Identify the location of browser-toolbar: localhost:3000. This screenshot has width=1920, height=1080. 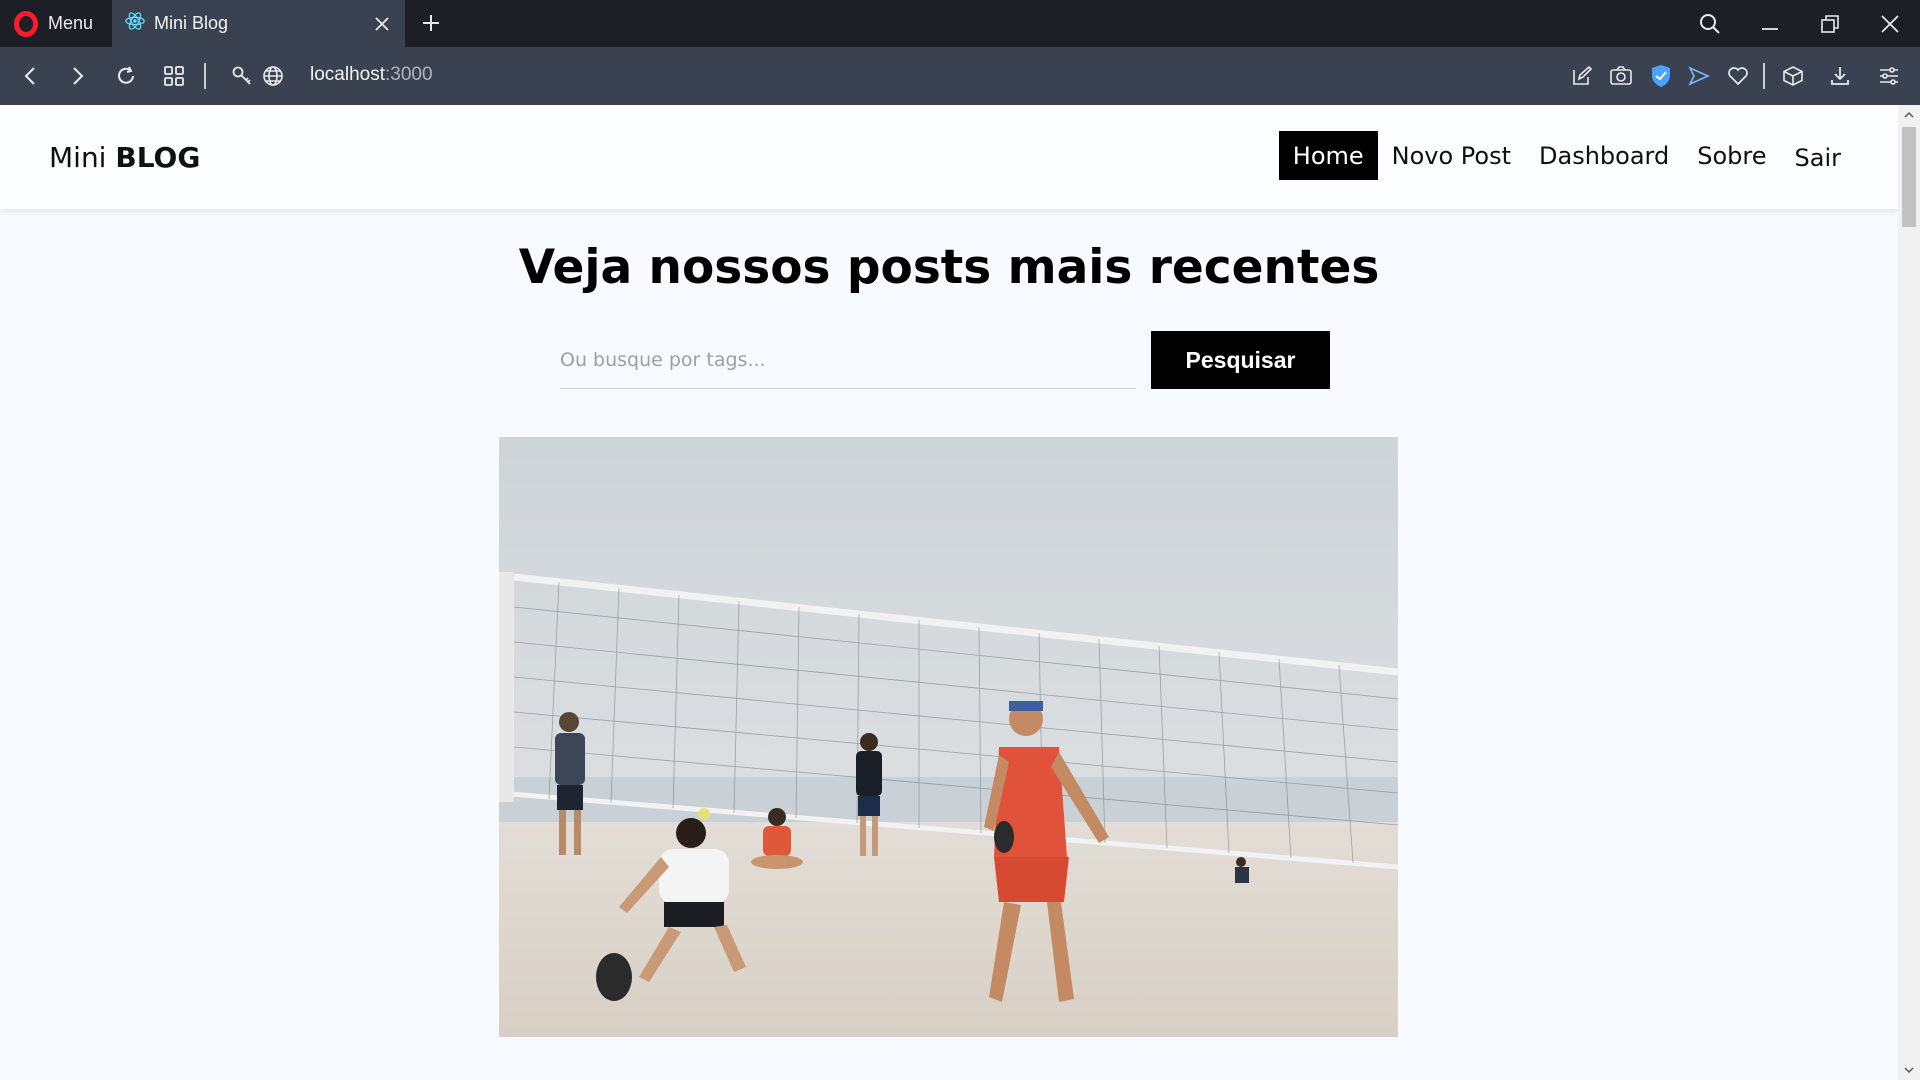
(960, 76).